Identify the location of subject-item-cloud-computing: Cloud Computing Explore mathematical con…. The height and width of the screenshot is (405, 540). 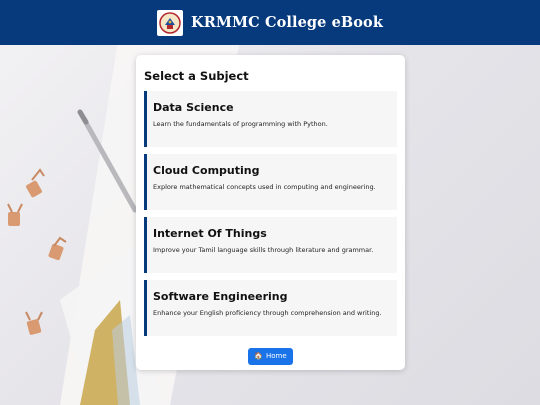
(270, 182).